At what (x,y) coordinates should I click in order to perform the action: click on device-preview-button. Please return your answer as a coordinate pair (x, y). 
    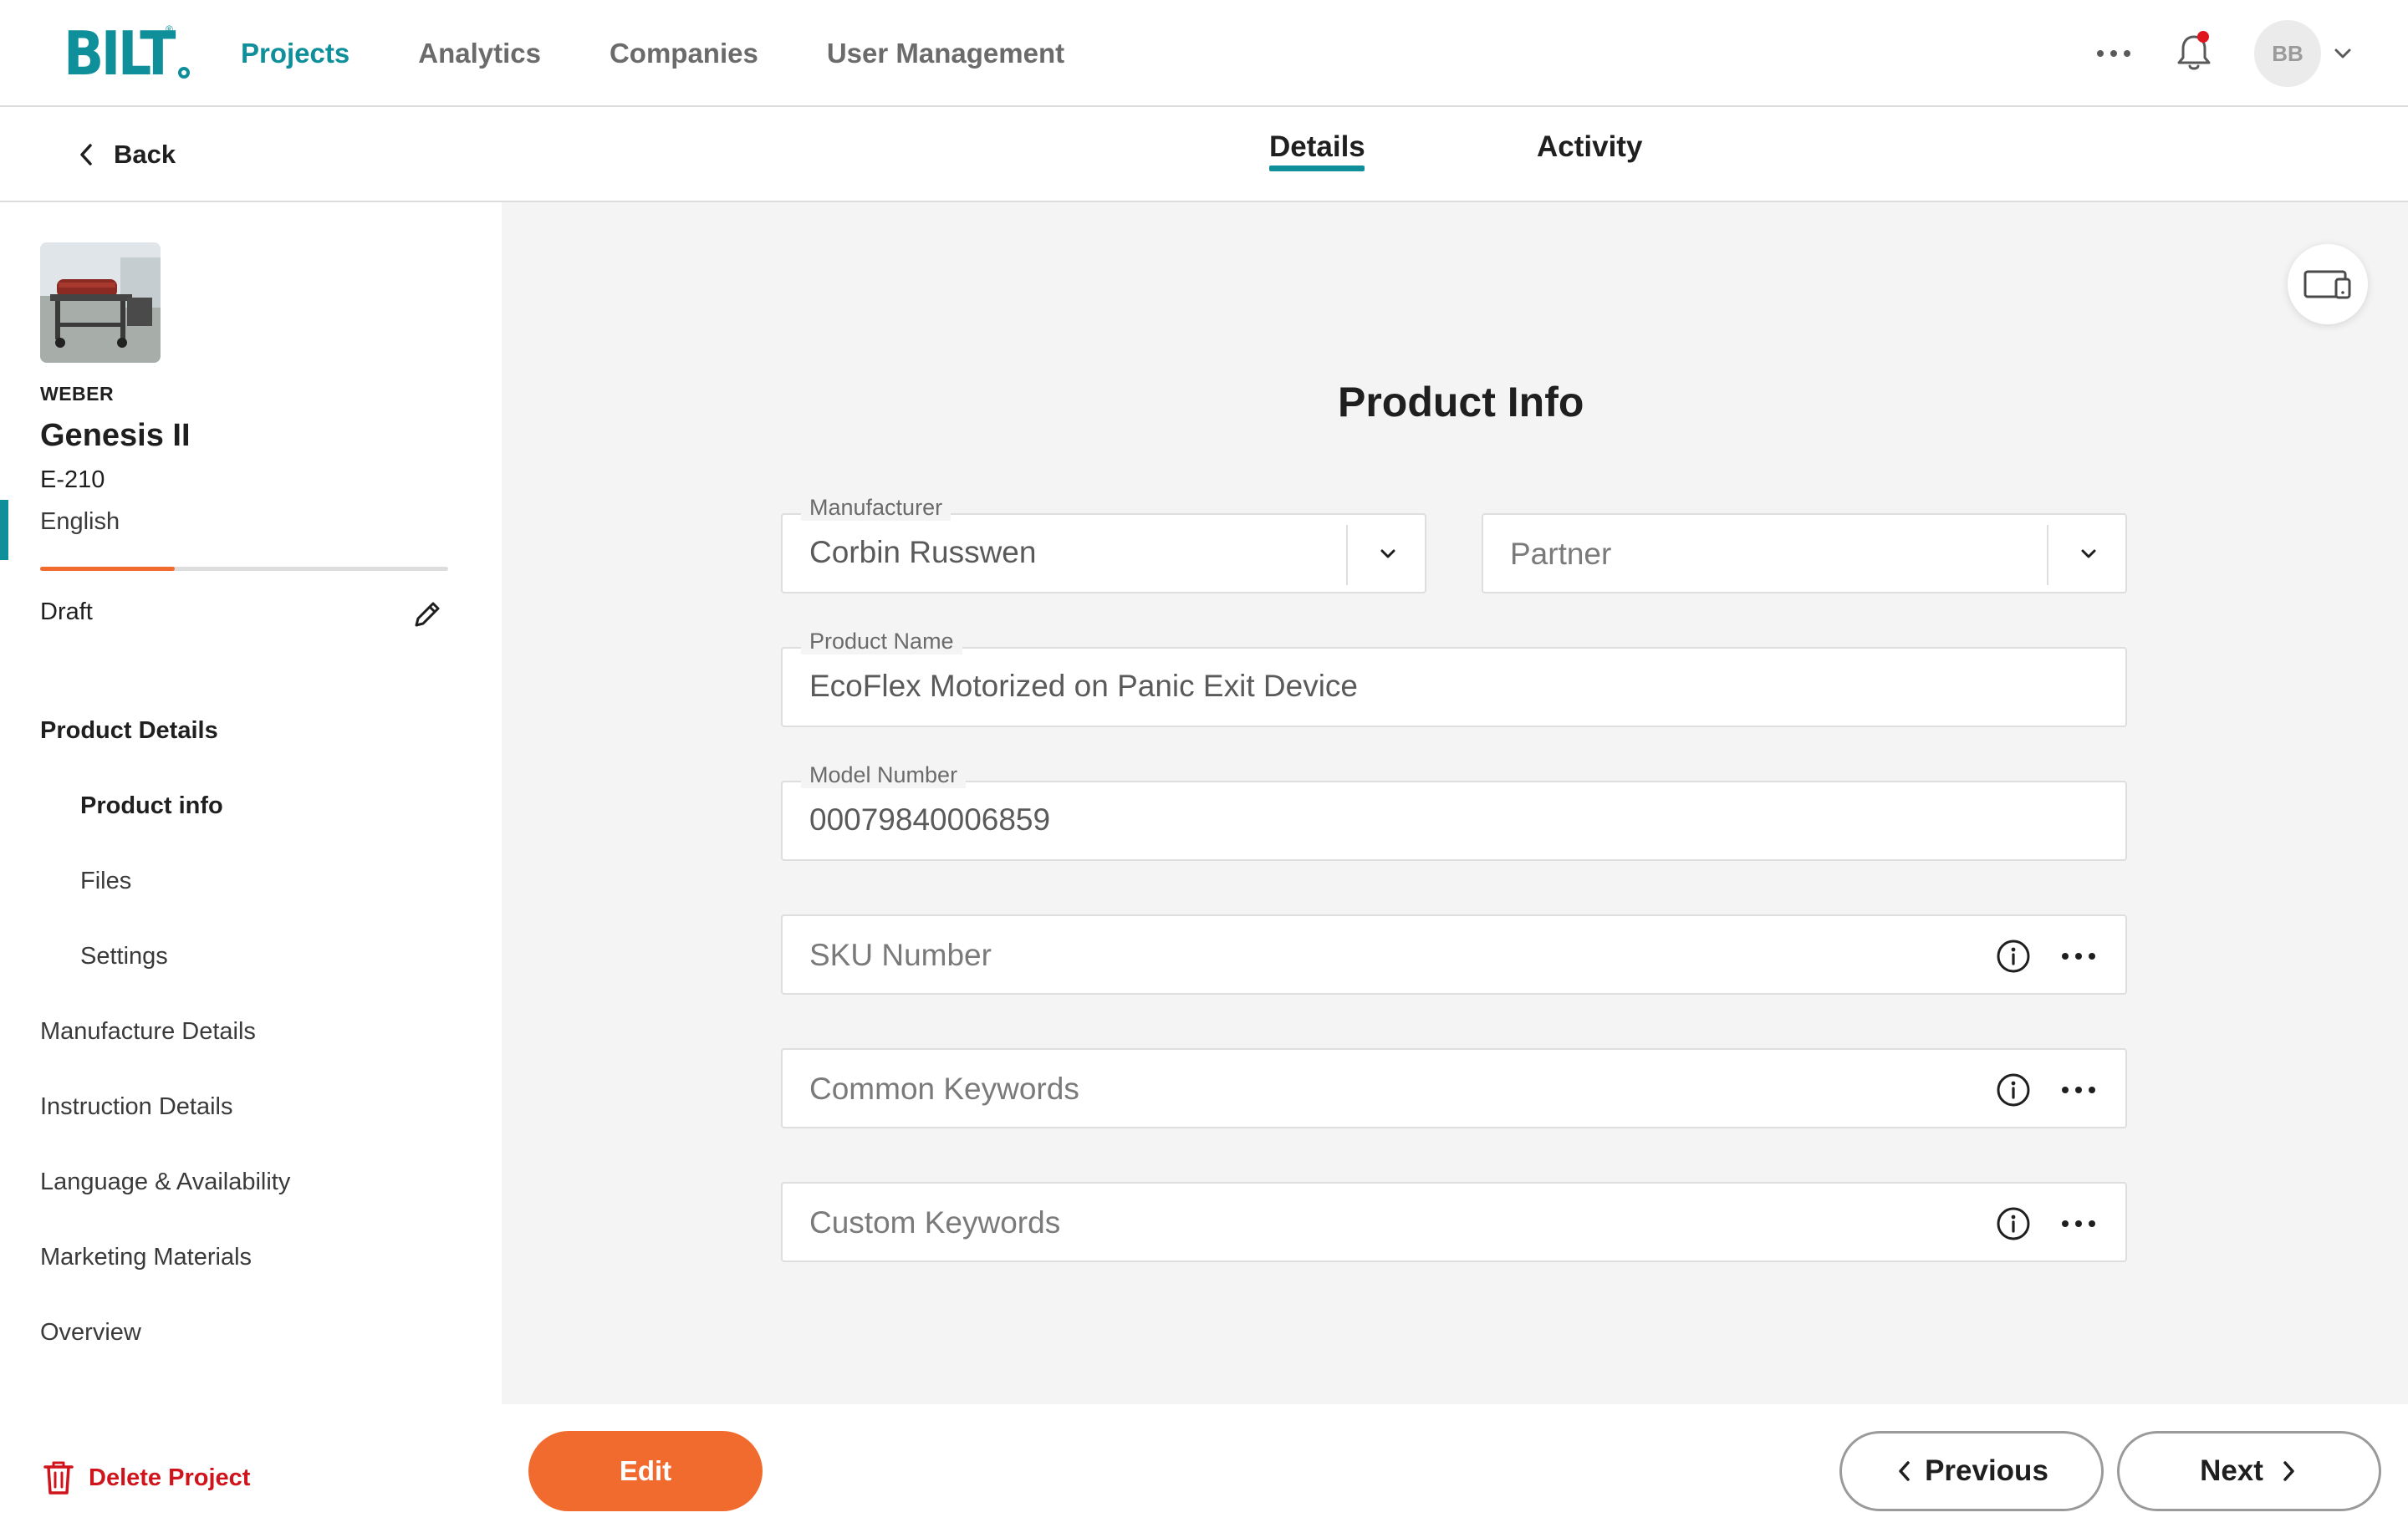
    Looking at the image, I should click on (2328, 284).